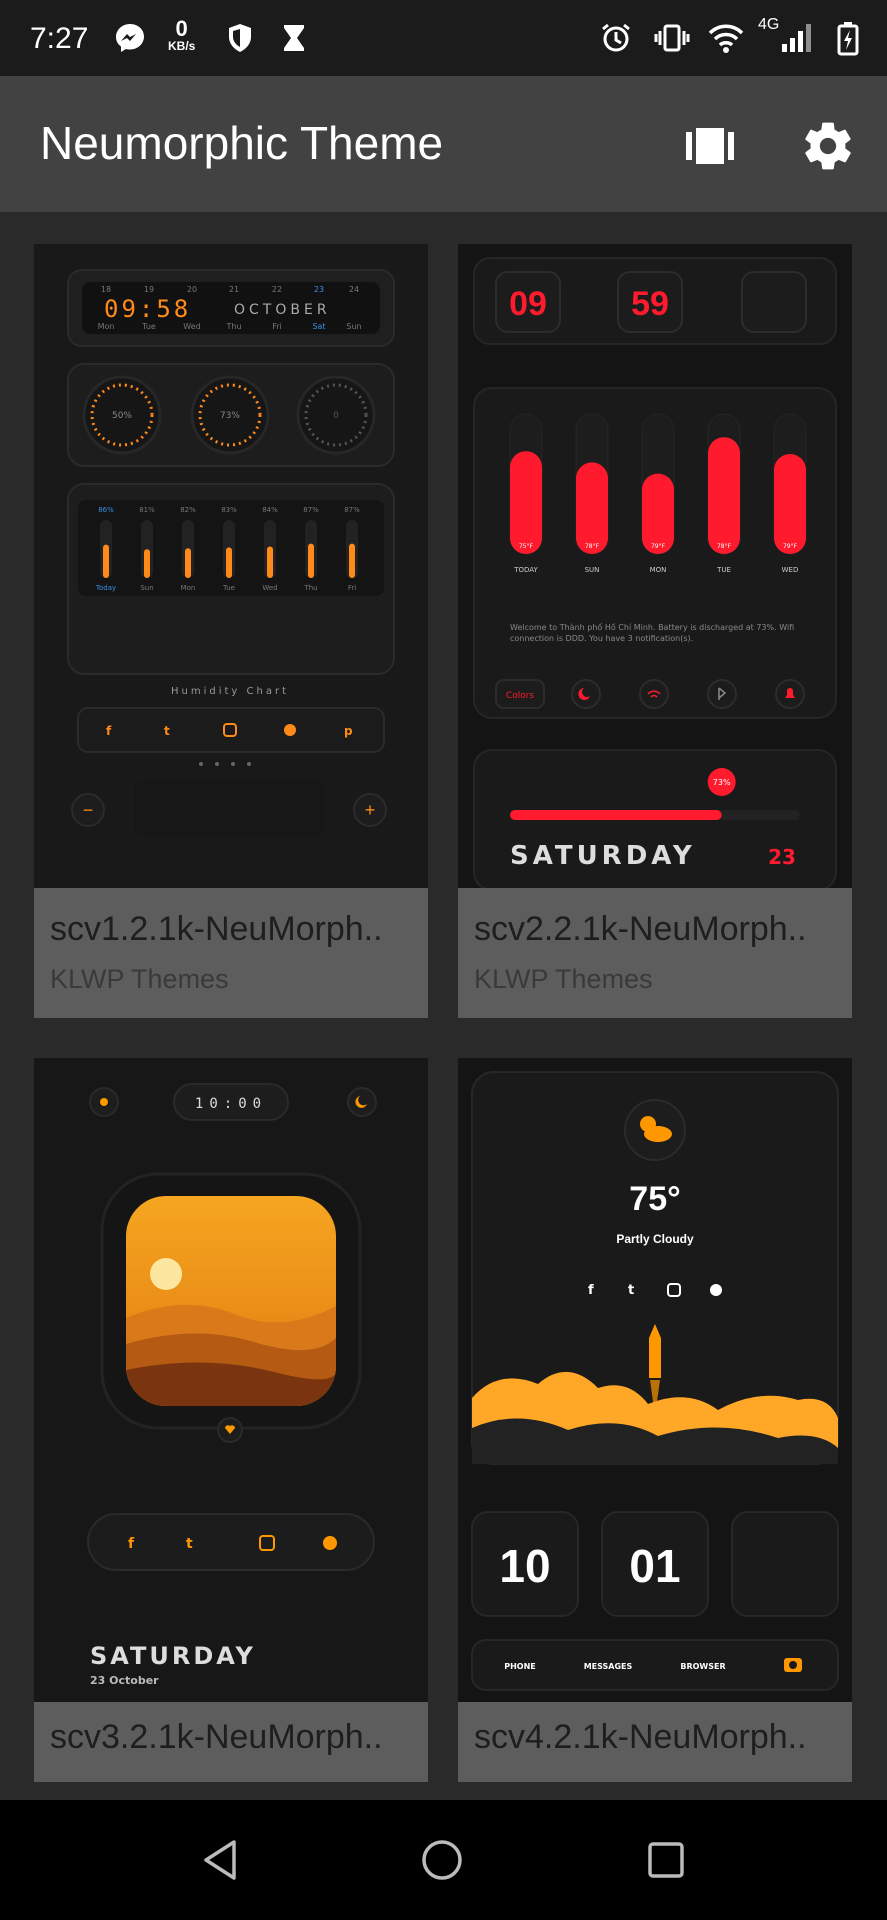 This screenshot has height=1920, width=887. Describe the element at coordinates (318, 326) in the screenshot. I see `weekday-sat: Sat` at that location.